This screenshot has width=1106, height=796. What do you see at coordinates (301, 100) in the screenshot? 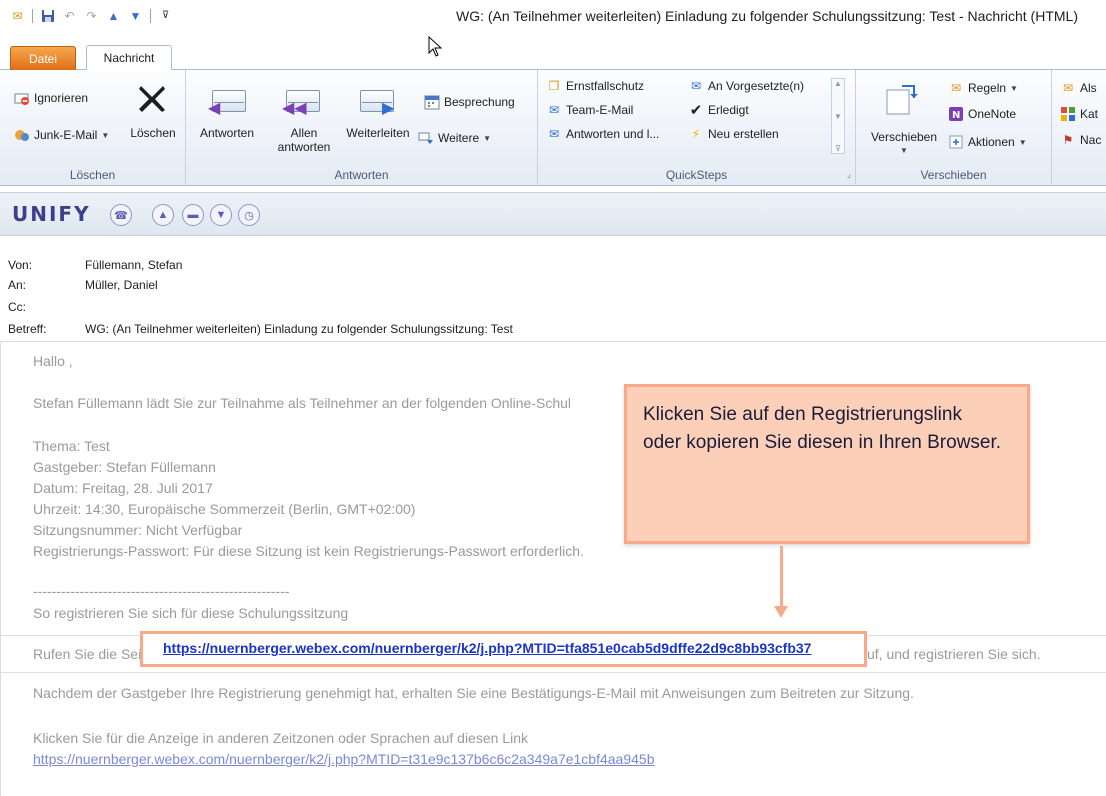
I see `reply-all-icon: ◀◀` at bounding box center [301, 100].